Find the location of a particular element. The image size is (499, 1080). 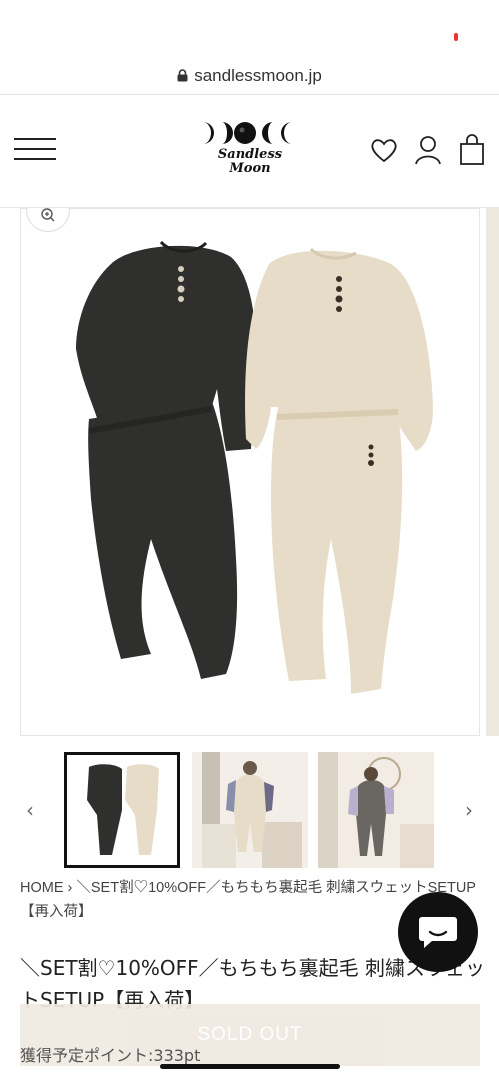

thumbnail-next-arrow: › is located at coordinates (469, 810).